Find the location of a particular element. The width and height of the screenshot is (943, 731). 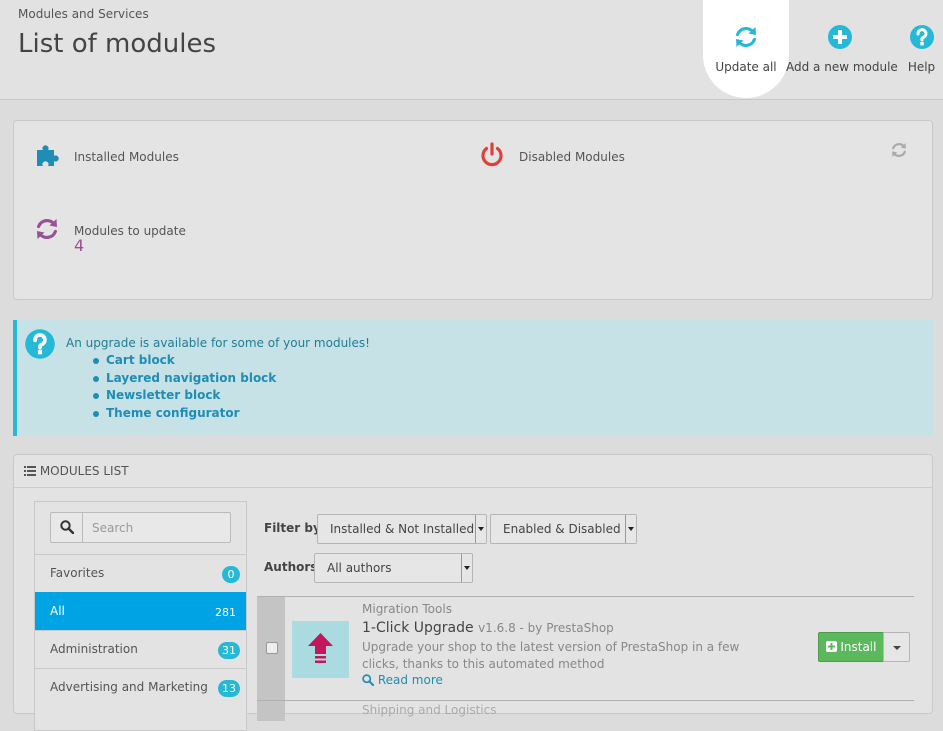

module-row: Shipping and Logistics is located at coordinates (585, 710).